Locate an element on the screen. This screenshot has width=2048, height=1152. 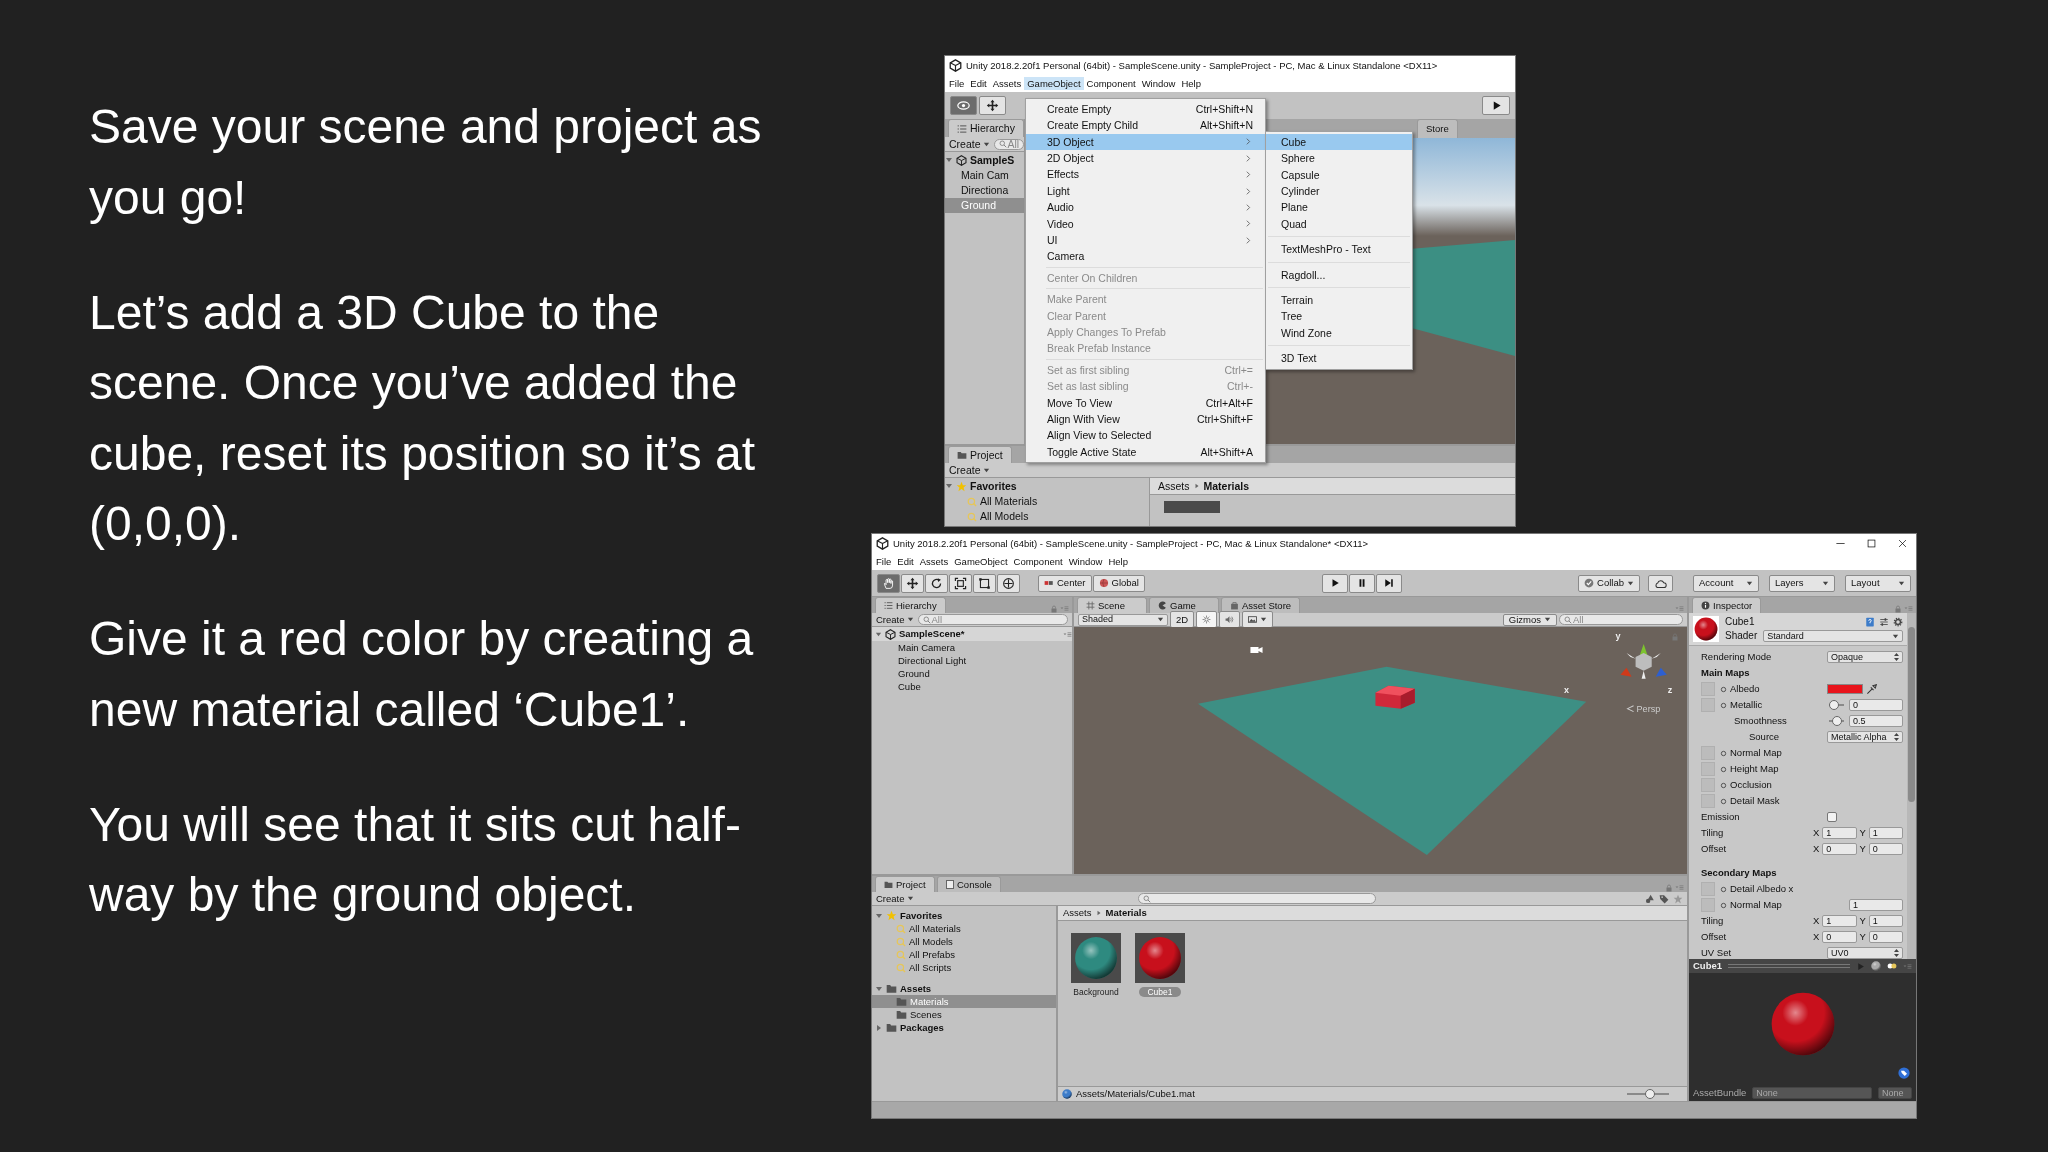
menu-item: TextMeshPro - Text is located at coordinates (1339, 249).